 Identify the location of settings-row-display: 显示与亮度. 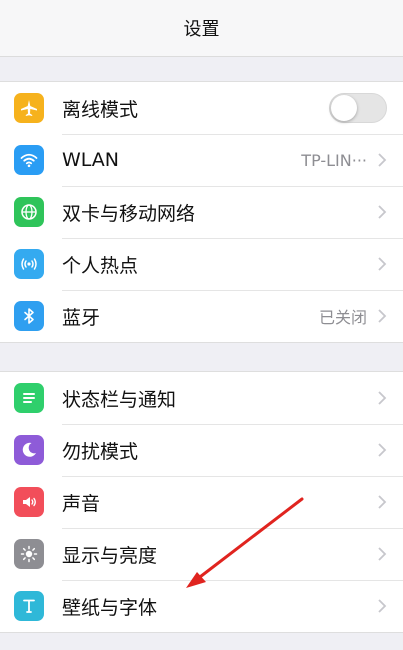
(201, 554).